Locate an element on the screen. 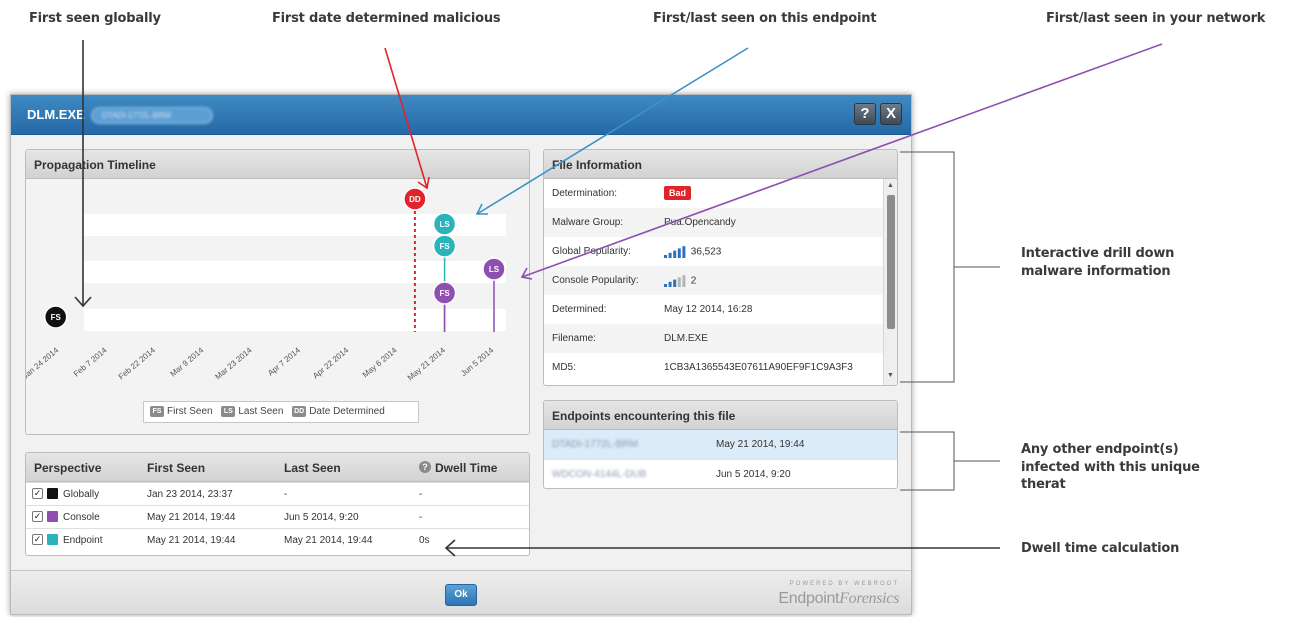 Image resolution: width=1303 pixels, height=617 pixels. date-determined-legend-icon: DD is located at coordinates (299, 411).